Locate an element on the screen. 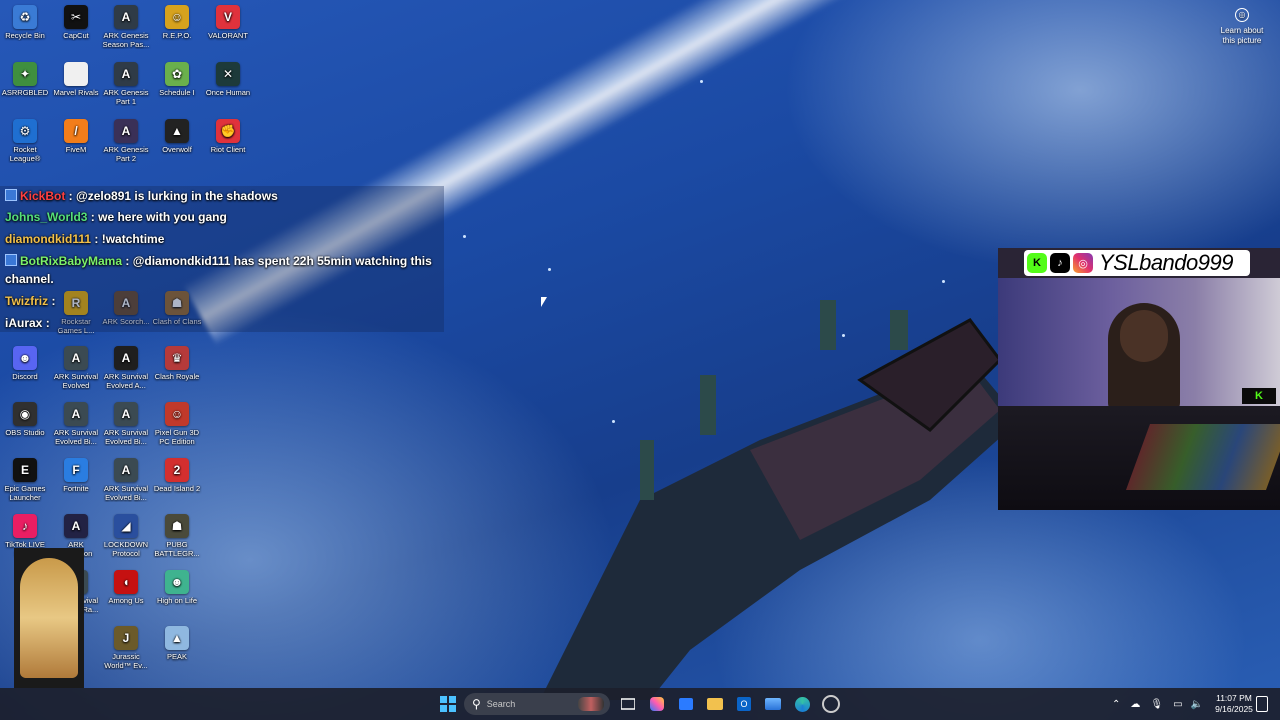 The width and height of the screenshot is (1280, 720). desktop-icon: / FiveM is located at coordinates (76, 137).